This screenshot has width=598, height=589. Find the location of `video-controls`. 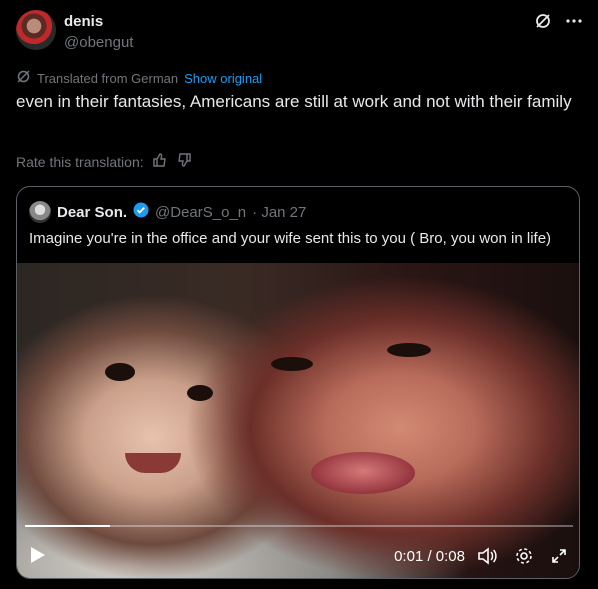

video-controls is located at coordinates (522, 558).